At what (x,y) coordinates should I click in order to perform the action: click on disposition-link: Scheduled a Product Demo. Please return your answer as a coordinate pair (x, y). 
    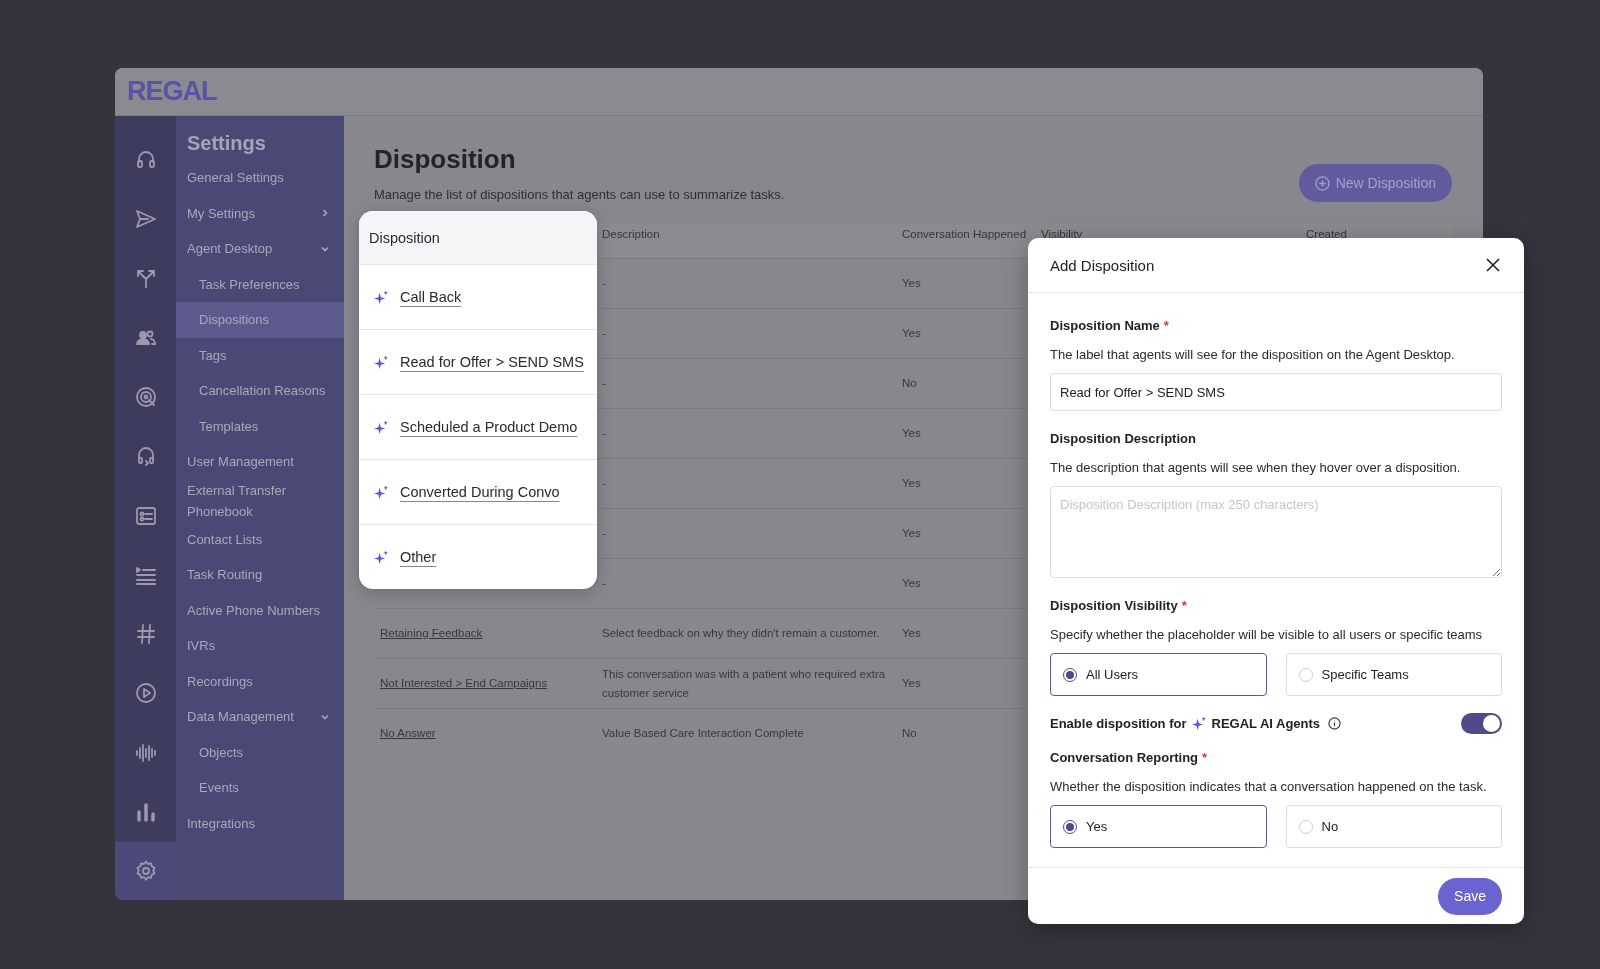
    Looking at the image, I should click on (489, 427).